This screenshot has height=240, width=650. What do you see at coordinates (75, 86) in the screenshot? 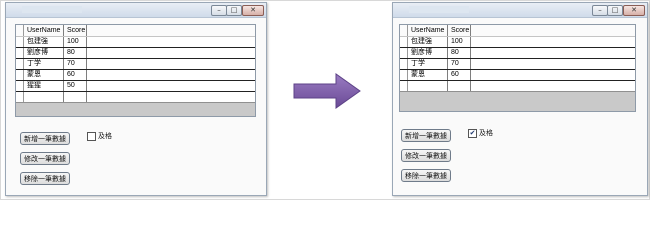
I see `cell-score: 50` at bounding box center [75, 86].